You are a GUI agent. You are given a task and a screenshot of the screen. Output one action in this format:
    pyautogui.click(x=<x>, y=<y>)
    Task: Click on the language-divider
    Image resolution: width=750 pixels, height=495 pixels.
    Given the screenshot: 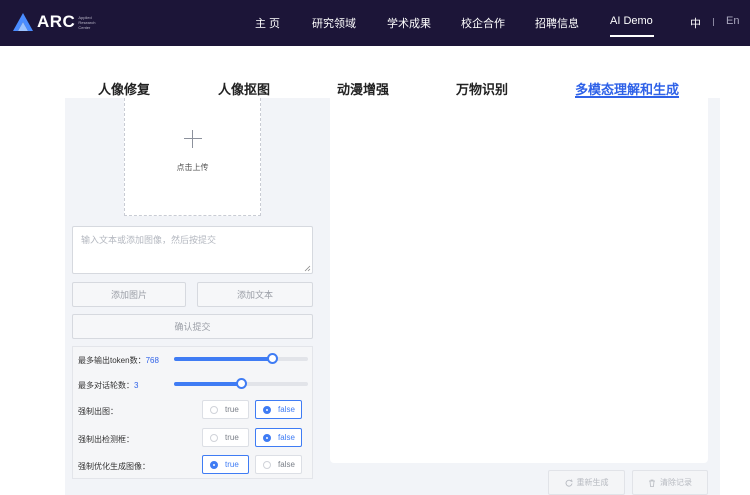 What is the action you would take?
    pyautogui.click(x=713, y=22)
    